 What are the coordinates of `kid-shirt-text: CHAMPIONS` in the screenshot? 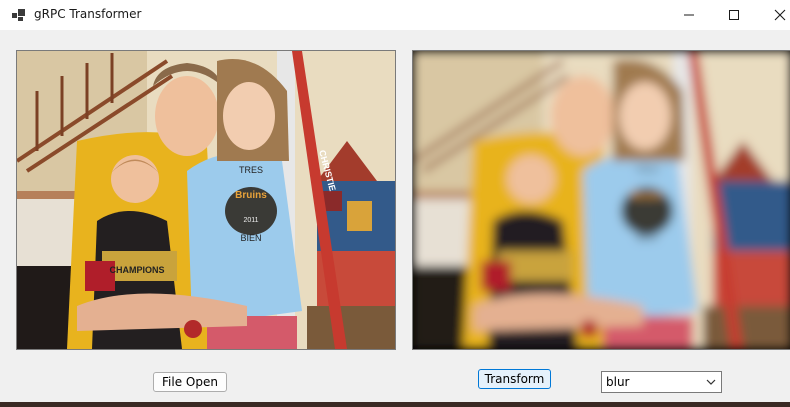 It's located at (136, 270).